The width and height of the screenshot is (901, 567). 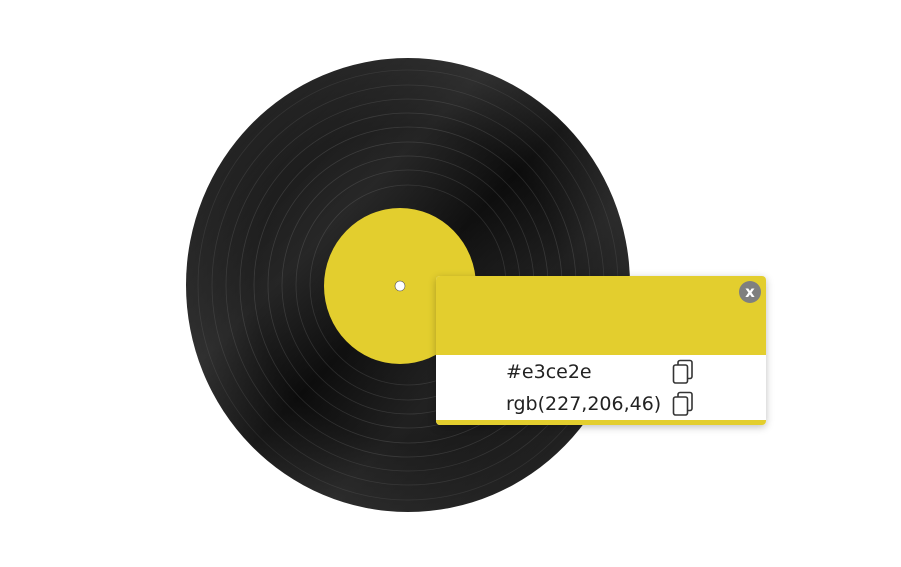 What do you see at coordinates (601, 372) in the screenshot?
I see `hex-value-row: #e3ce2e` at bounding box center [601, 372].